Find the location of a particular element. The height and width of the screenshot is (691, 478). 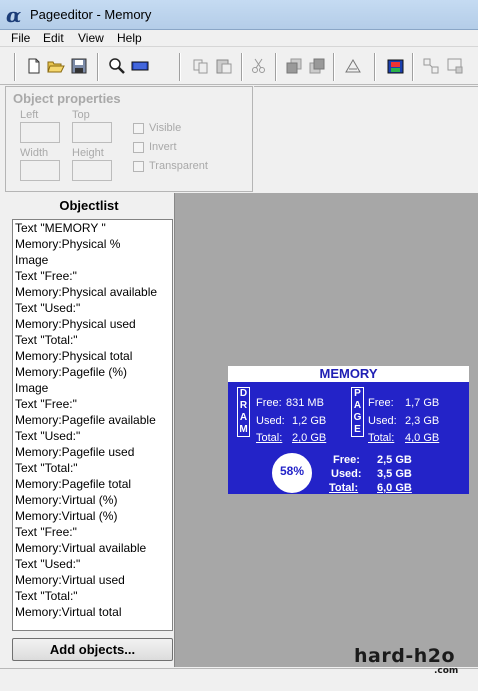

pagefile-used-label: Used: is located at coordinates (382, 421).